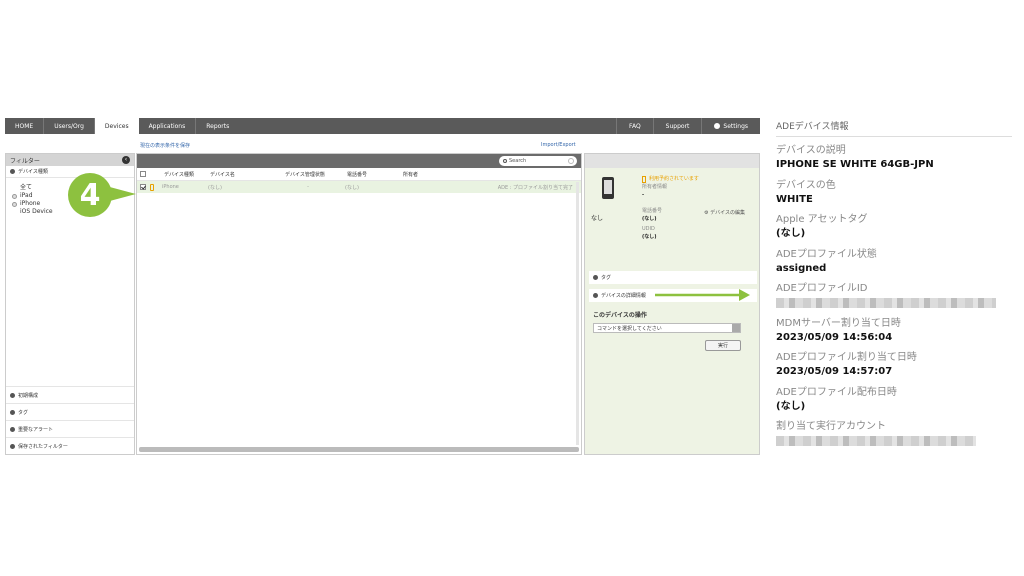 The image size is (1024, 576). I want to click on info-field: デバイスの説明 IPHONE SE WHITE 64GB-JPN, so click(894, 161).